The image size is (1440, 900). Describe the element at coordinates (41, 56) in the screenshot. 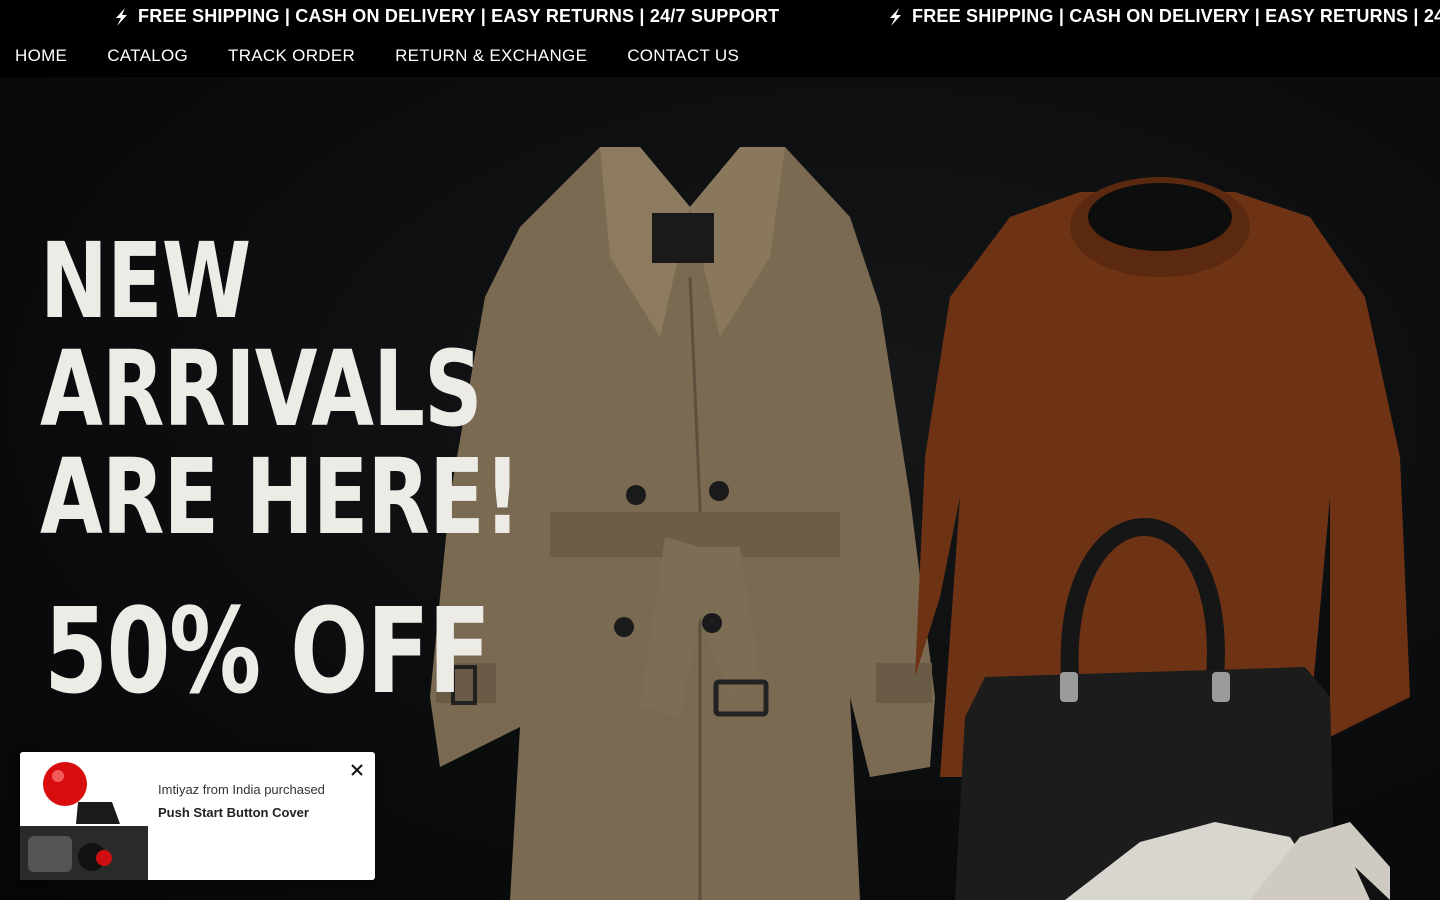

I see `nav-item-home: HOME` at that location.